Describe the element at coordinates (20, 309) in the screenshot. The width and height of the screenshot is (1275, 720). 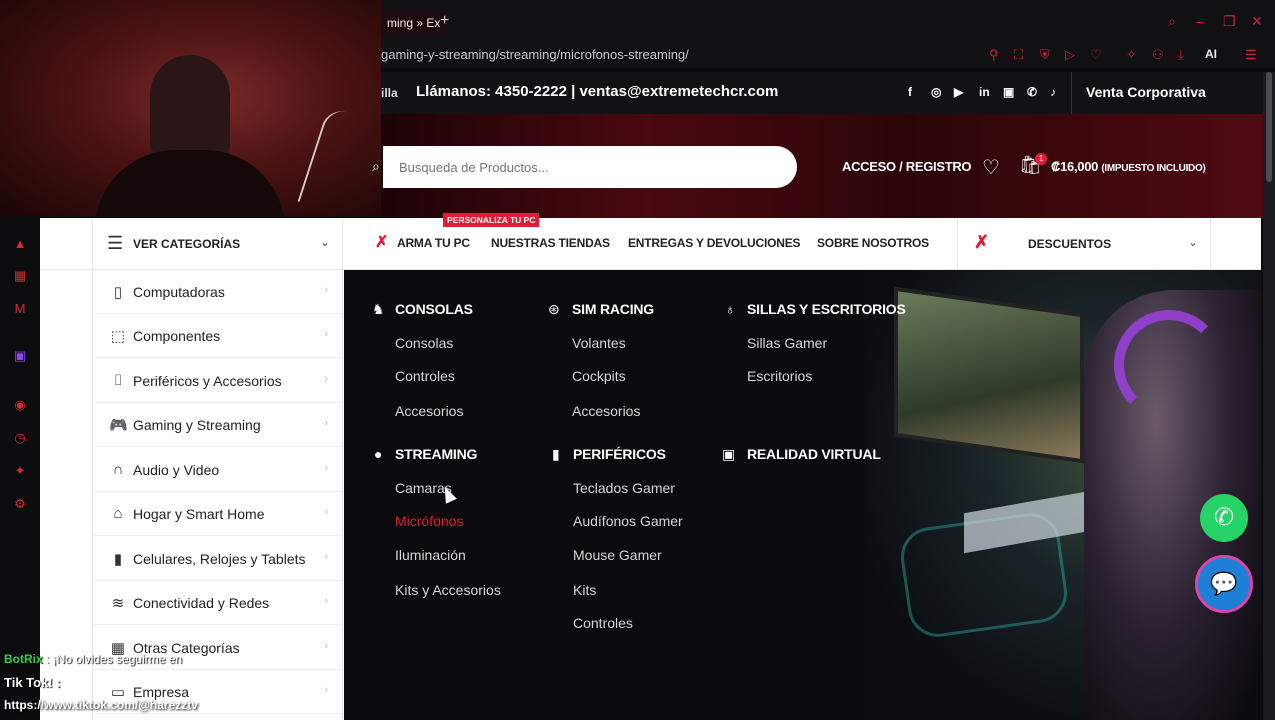
I see `m-icon: M` at that location.